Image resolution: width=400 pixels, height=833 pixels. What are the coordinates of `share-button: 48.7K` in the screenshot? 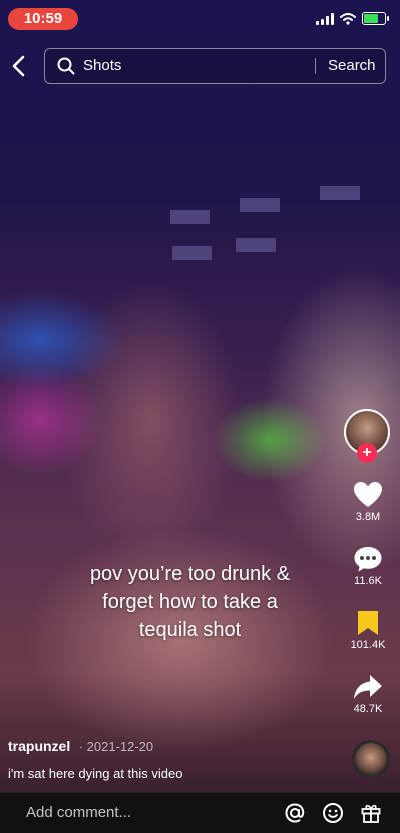 It's located at (368, 694).